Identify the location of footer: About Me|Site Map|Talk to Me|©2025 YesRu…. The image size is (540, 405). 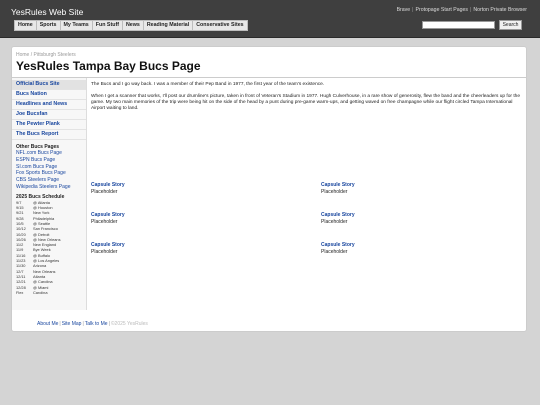
(92, 324).